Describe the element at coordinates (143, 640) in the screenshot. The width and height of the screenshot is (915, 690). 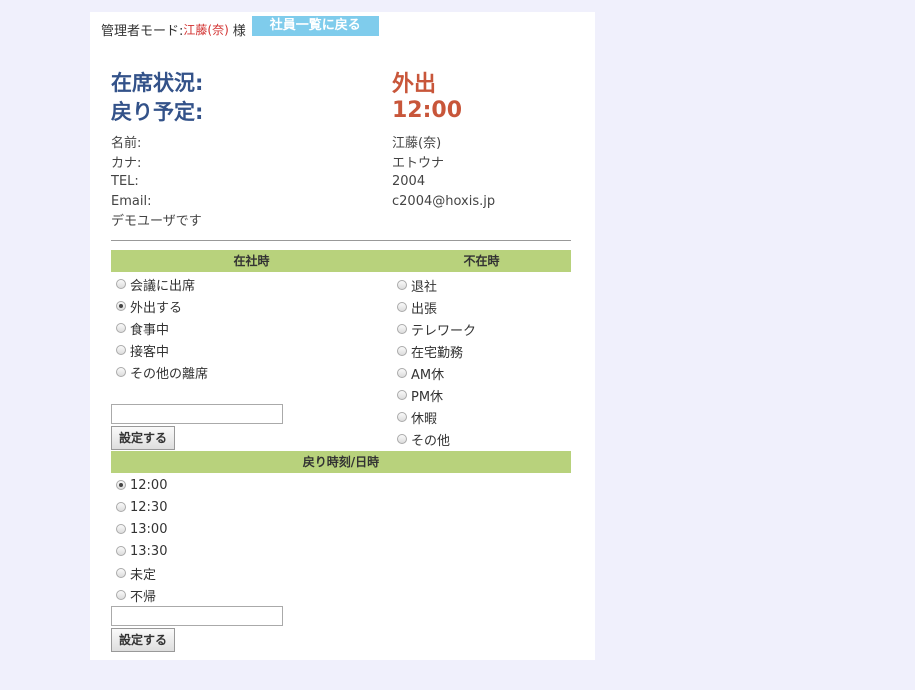
I see `return-time-set-button: 設定する` at that location.